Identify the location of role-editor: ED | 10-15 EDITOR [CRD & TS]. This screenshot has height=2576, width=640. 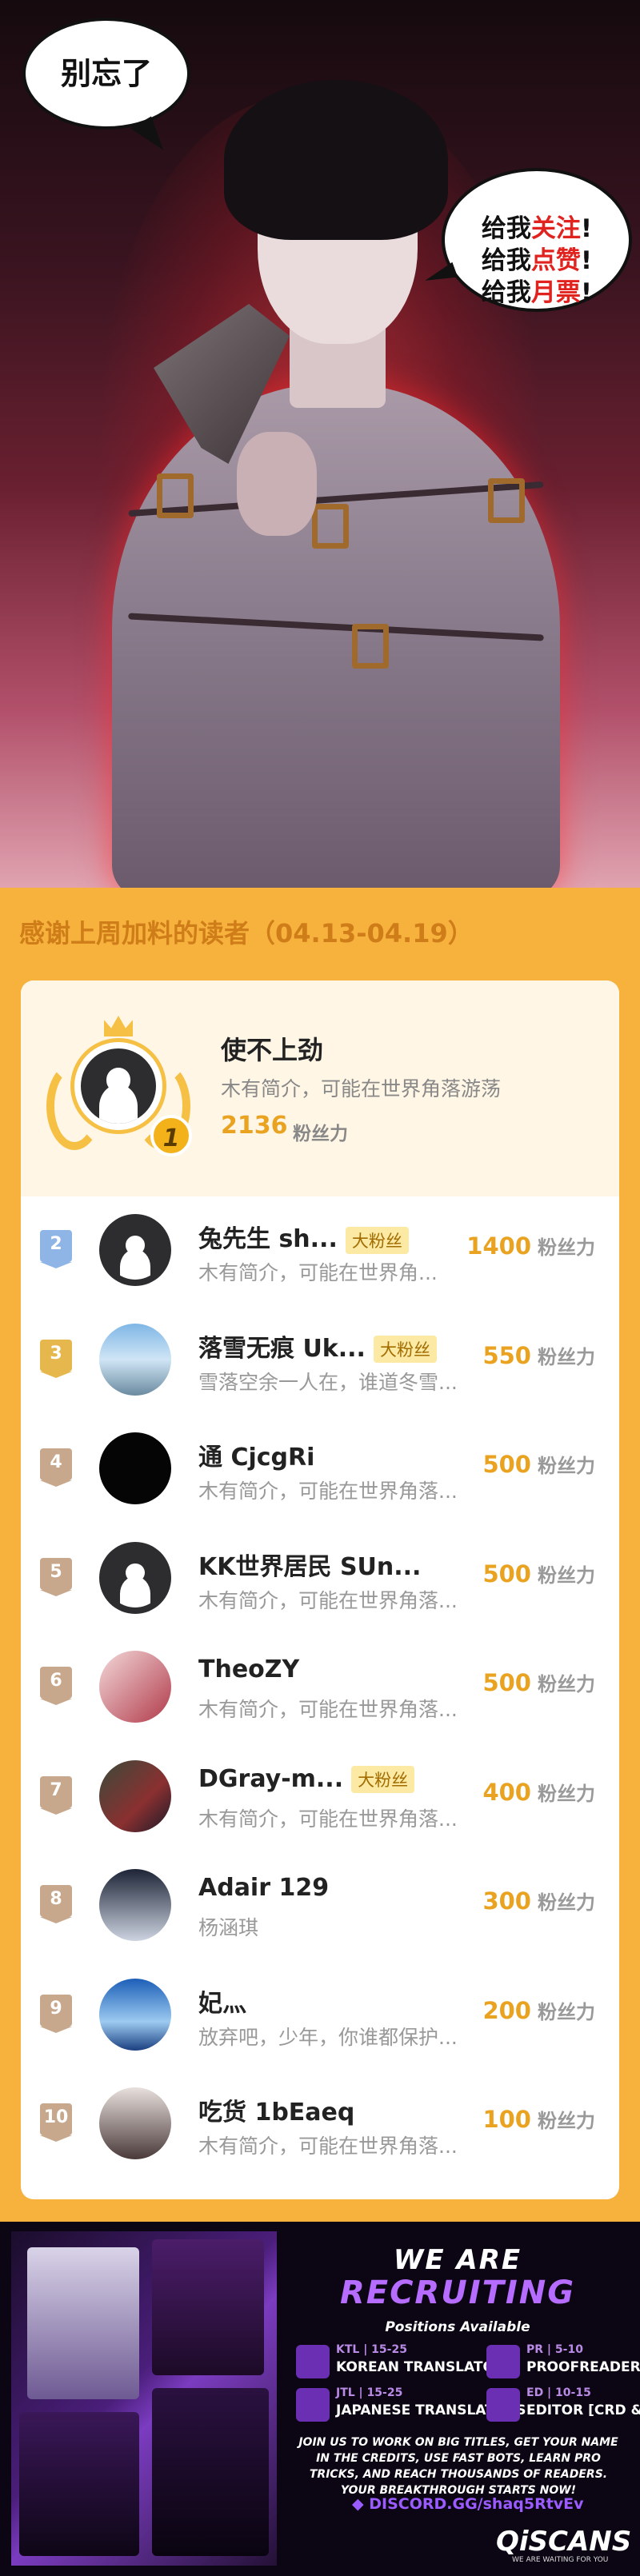
(563, 2406).